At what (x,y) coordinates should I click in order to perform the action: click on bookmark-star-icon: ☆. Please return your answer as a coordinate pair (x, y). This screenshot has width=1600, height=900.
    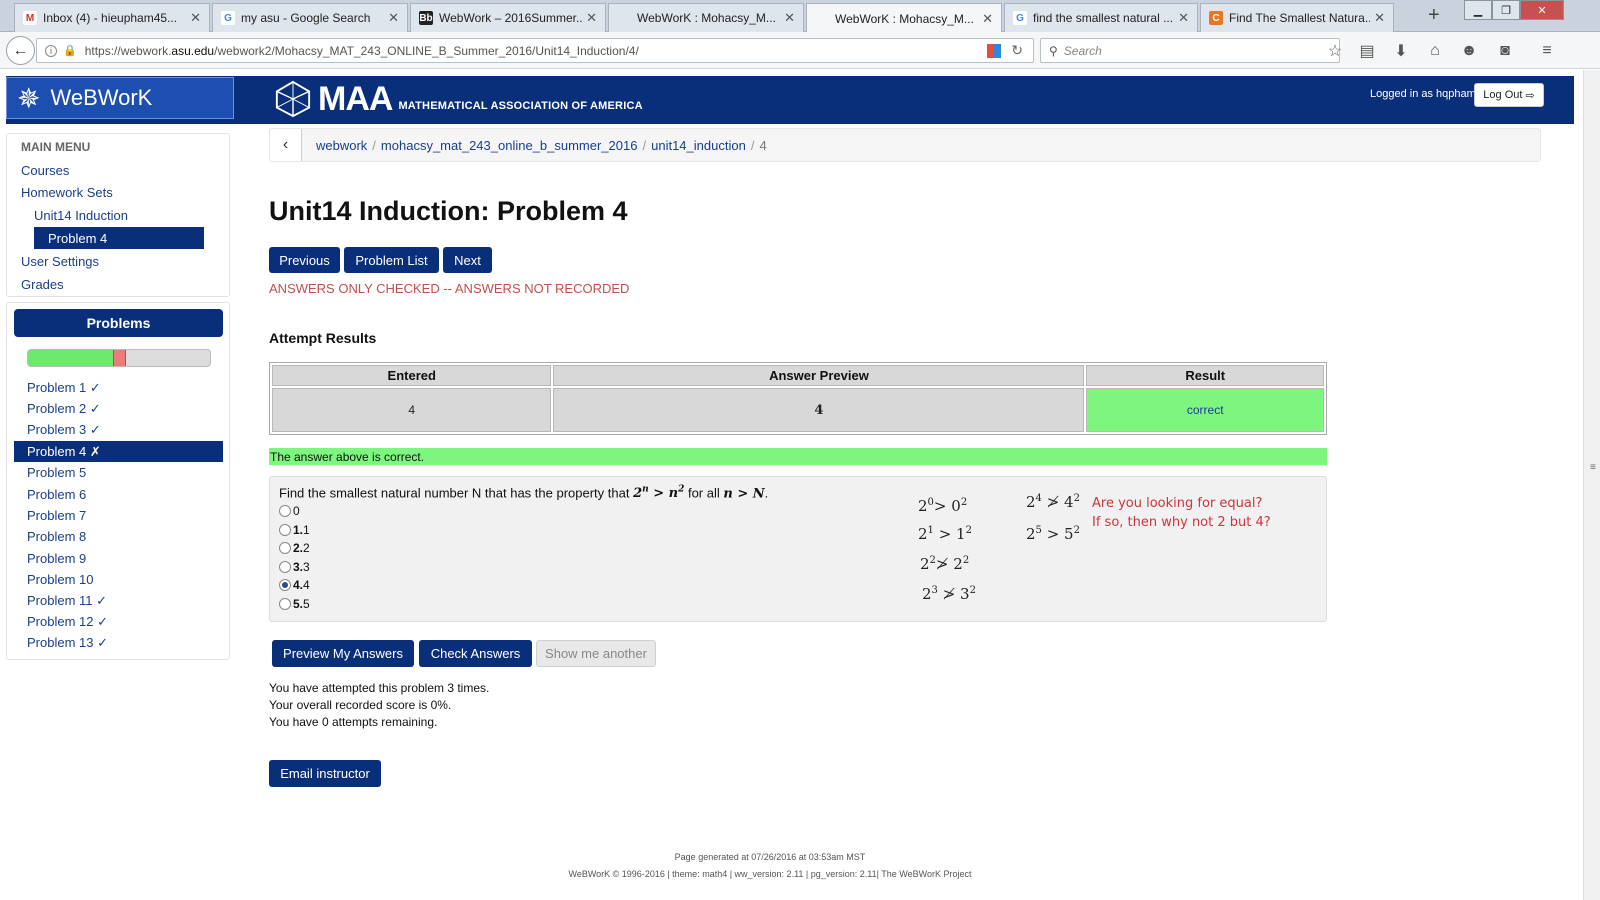
    Looking at the image, I should click on (1335, 51).